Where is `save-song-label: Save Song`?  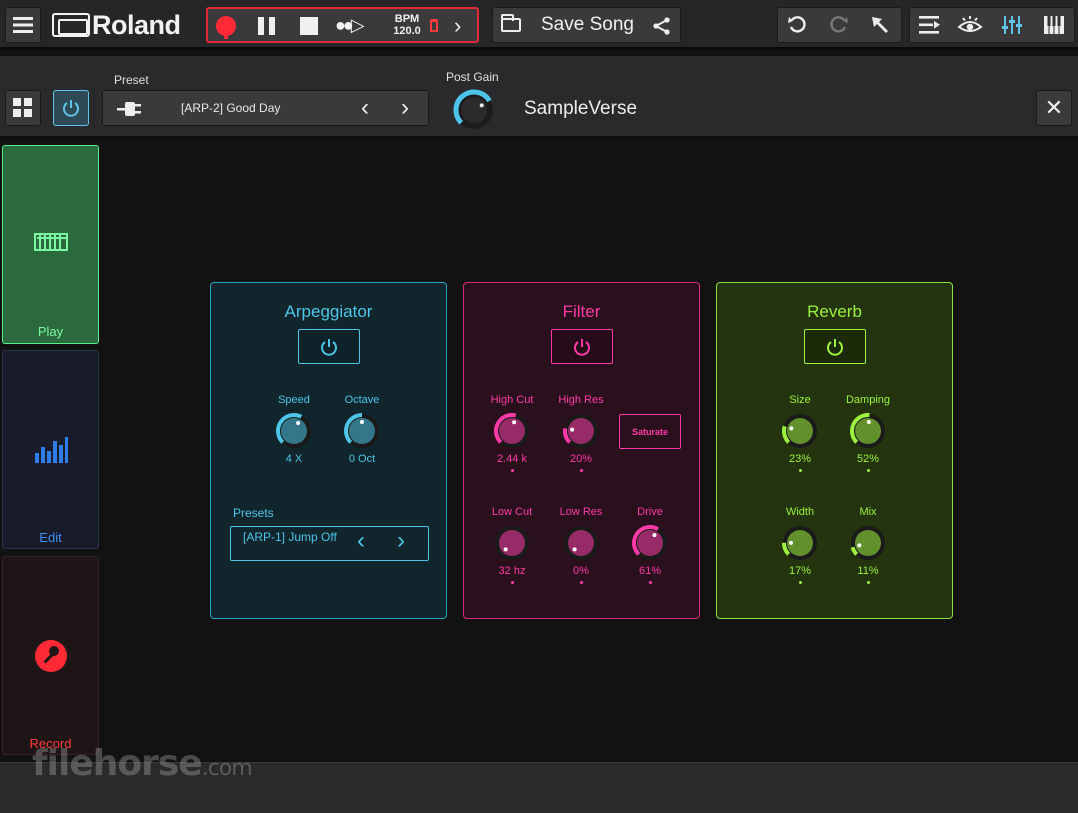 save-song-label: Save Song is located at coordinates (587, 24).